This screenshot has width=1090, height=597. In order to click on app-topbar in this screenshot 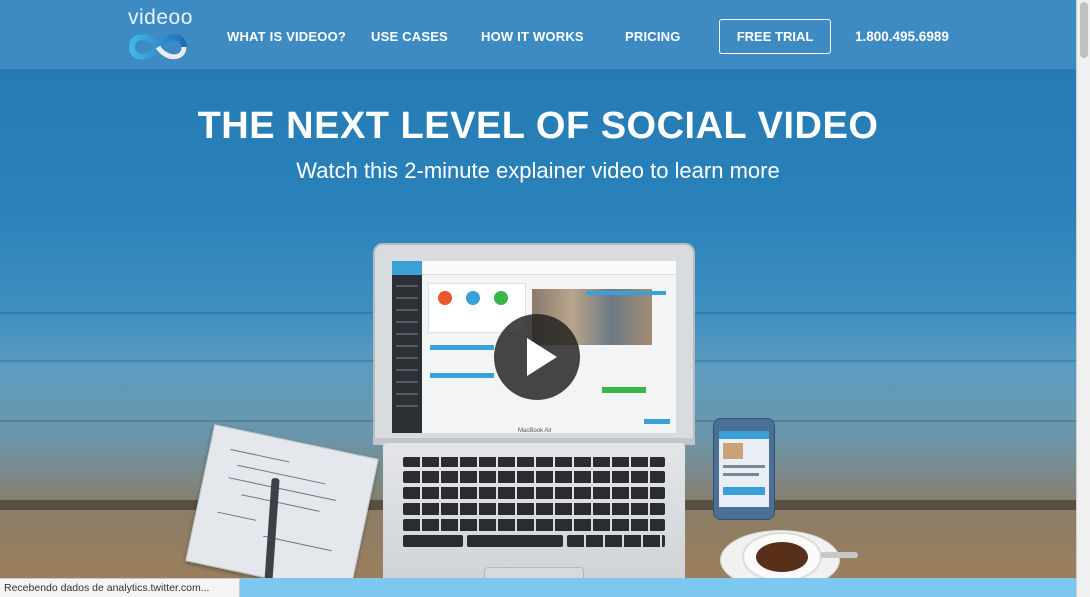, I will do `click(534, 268)`.